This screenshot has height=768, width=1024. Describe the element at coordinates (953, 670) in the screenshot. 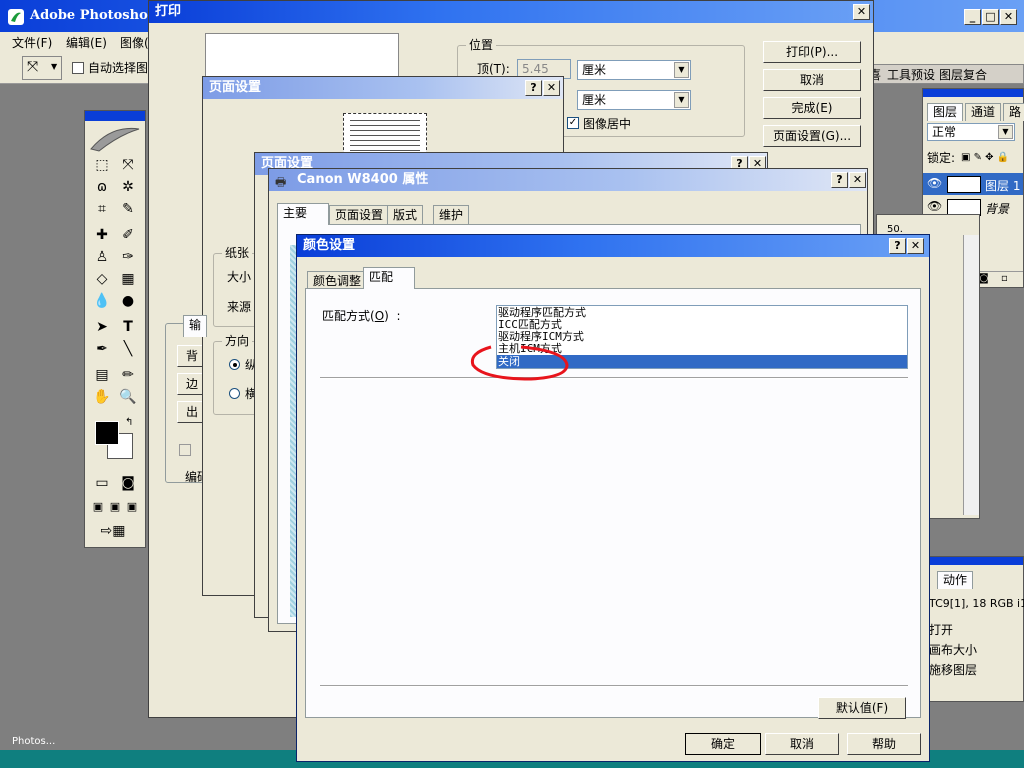

I see `action-item-move-layer: 施移图层` at that location.